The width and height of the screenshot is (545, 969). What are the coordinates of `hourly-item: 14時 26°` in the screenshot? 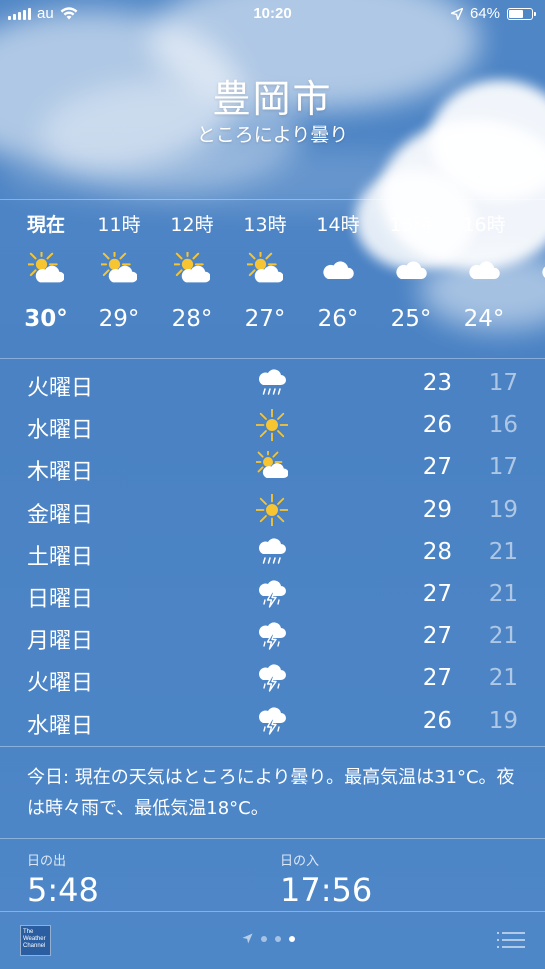 It's located at (338, 271).